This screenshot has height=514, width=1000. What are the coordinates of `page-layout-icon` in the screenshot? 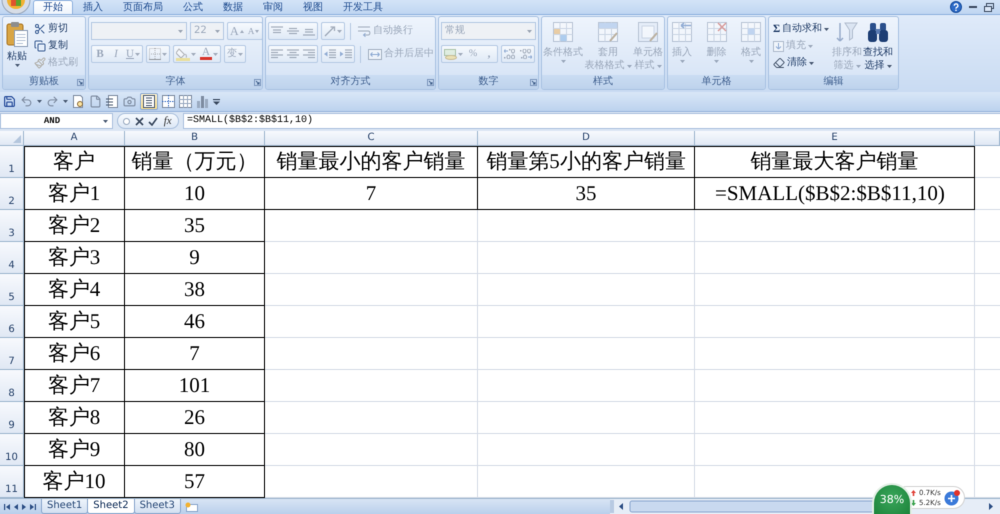 It's located at (149, 101).